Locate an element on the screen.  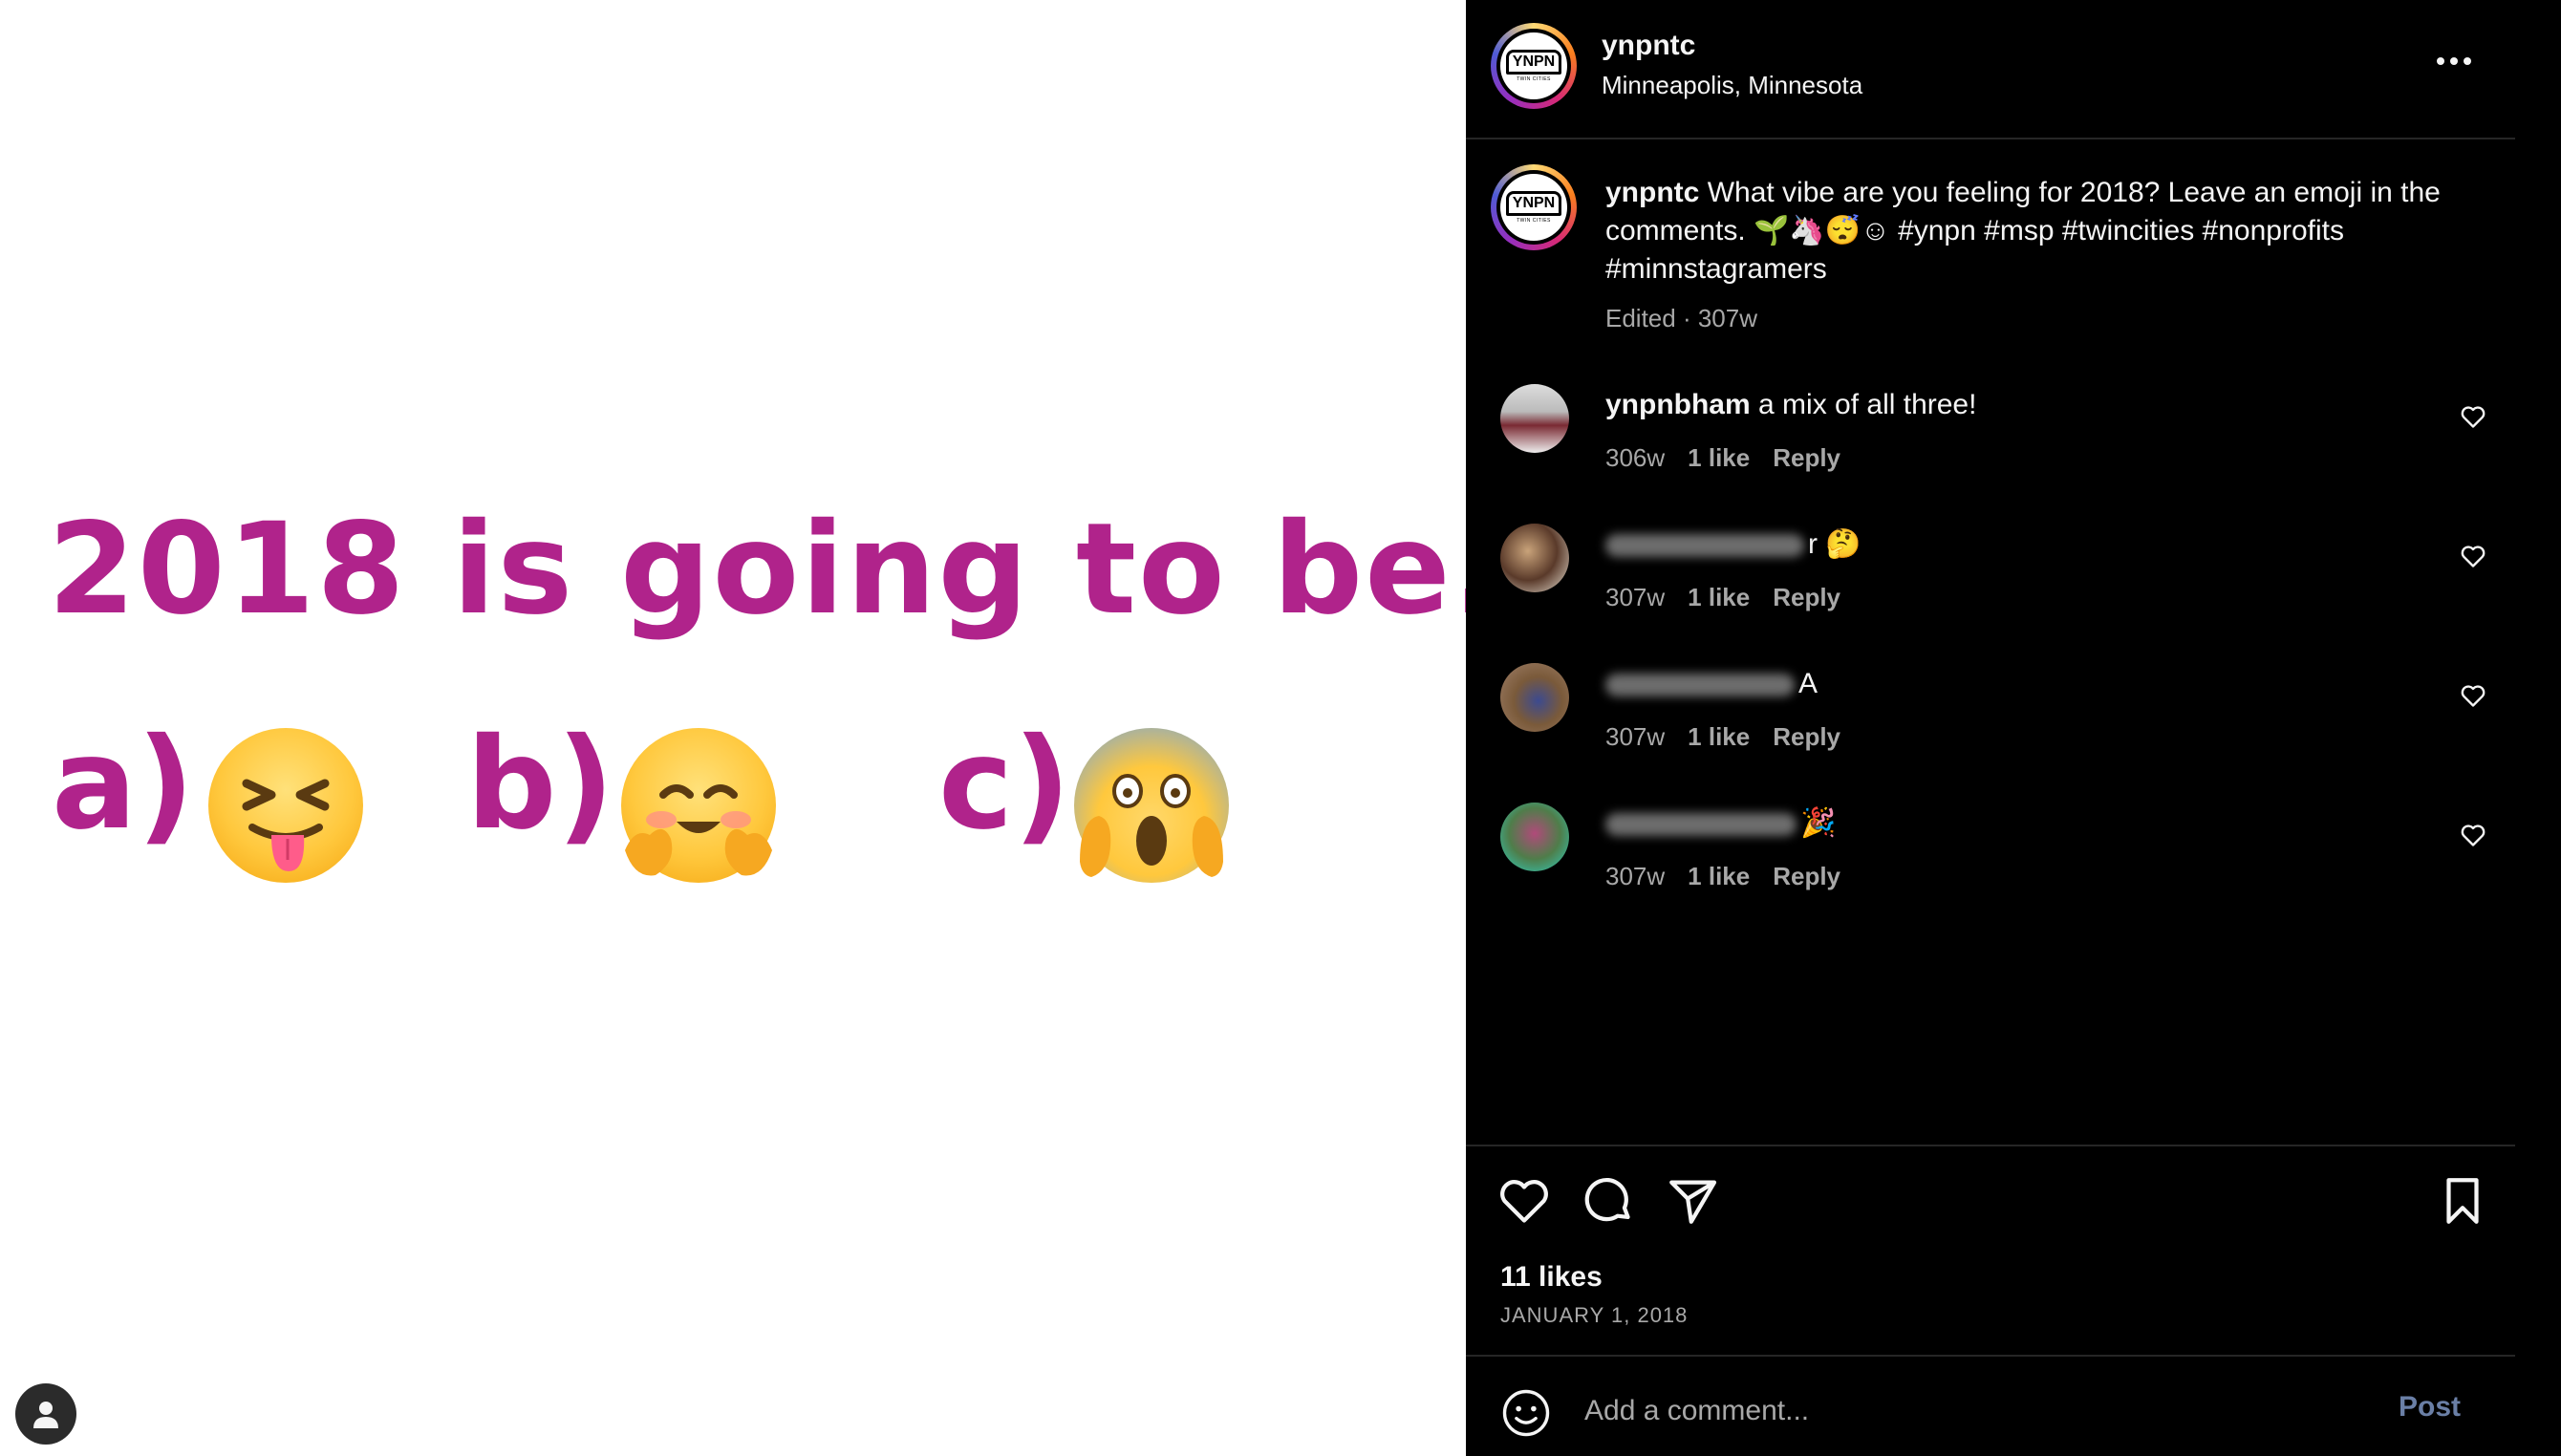
smiley-icon is located at coordinates (1526, 1413).